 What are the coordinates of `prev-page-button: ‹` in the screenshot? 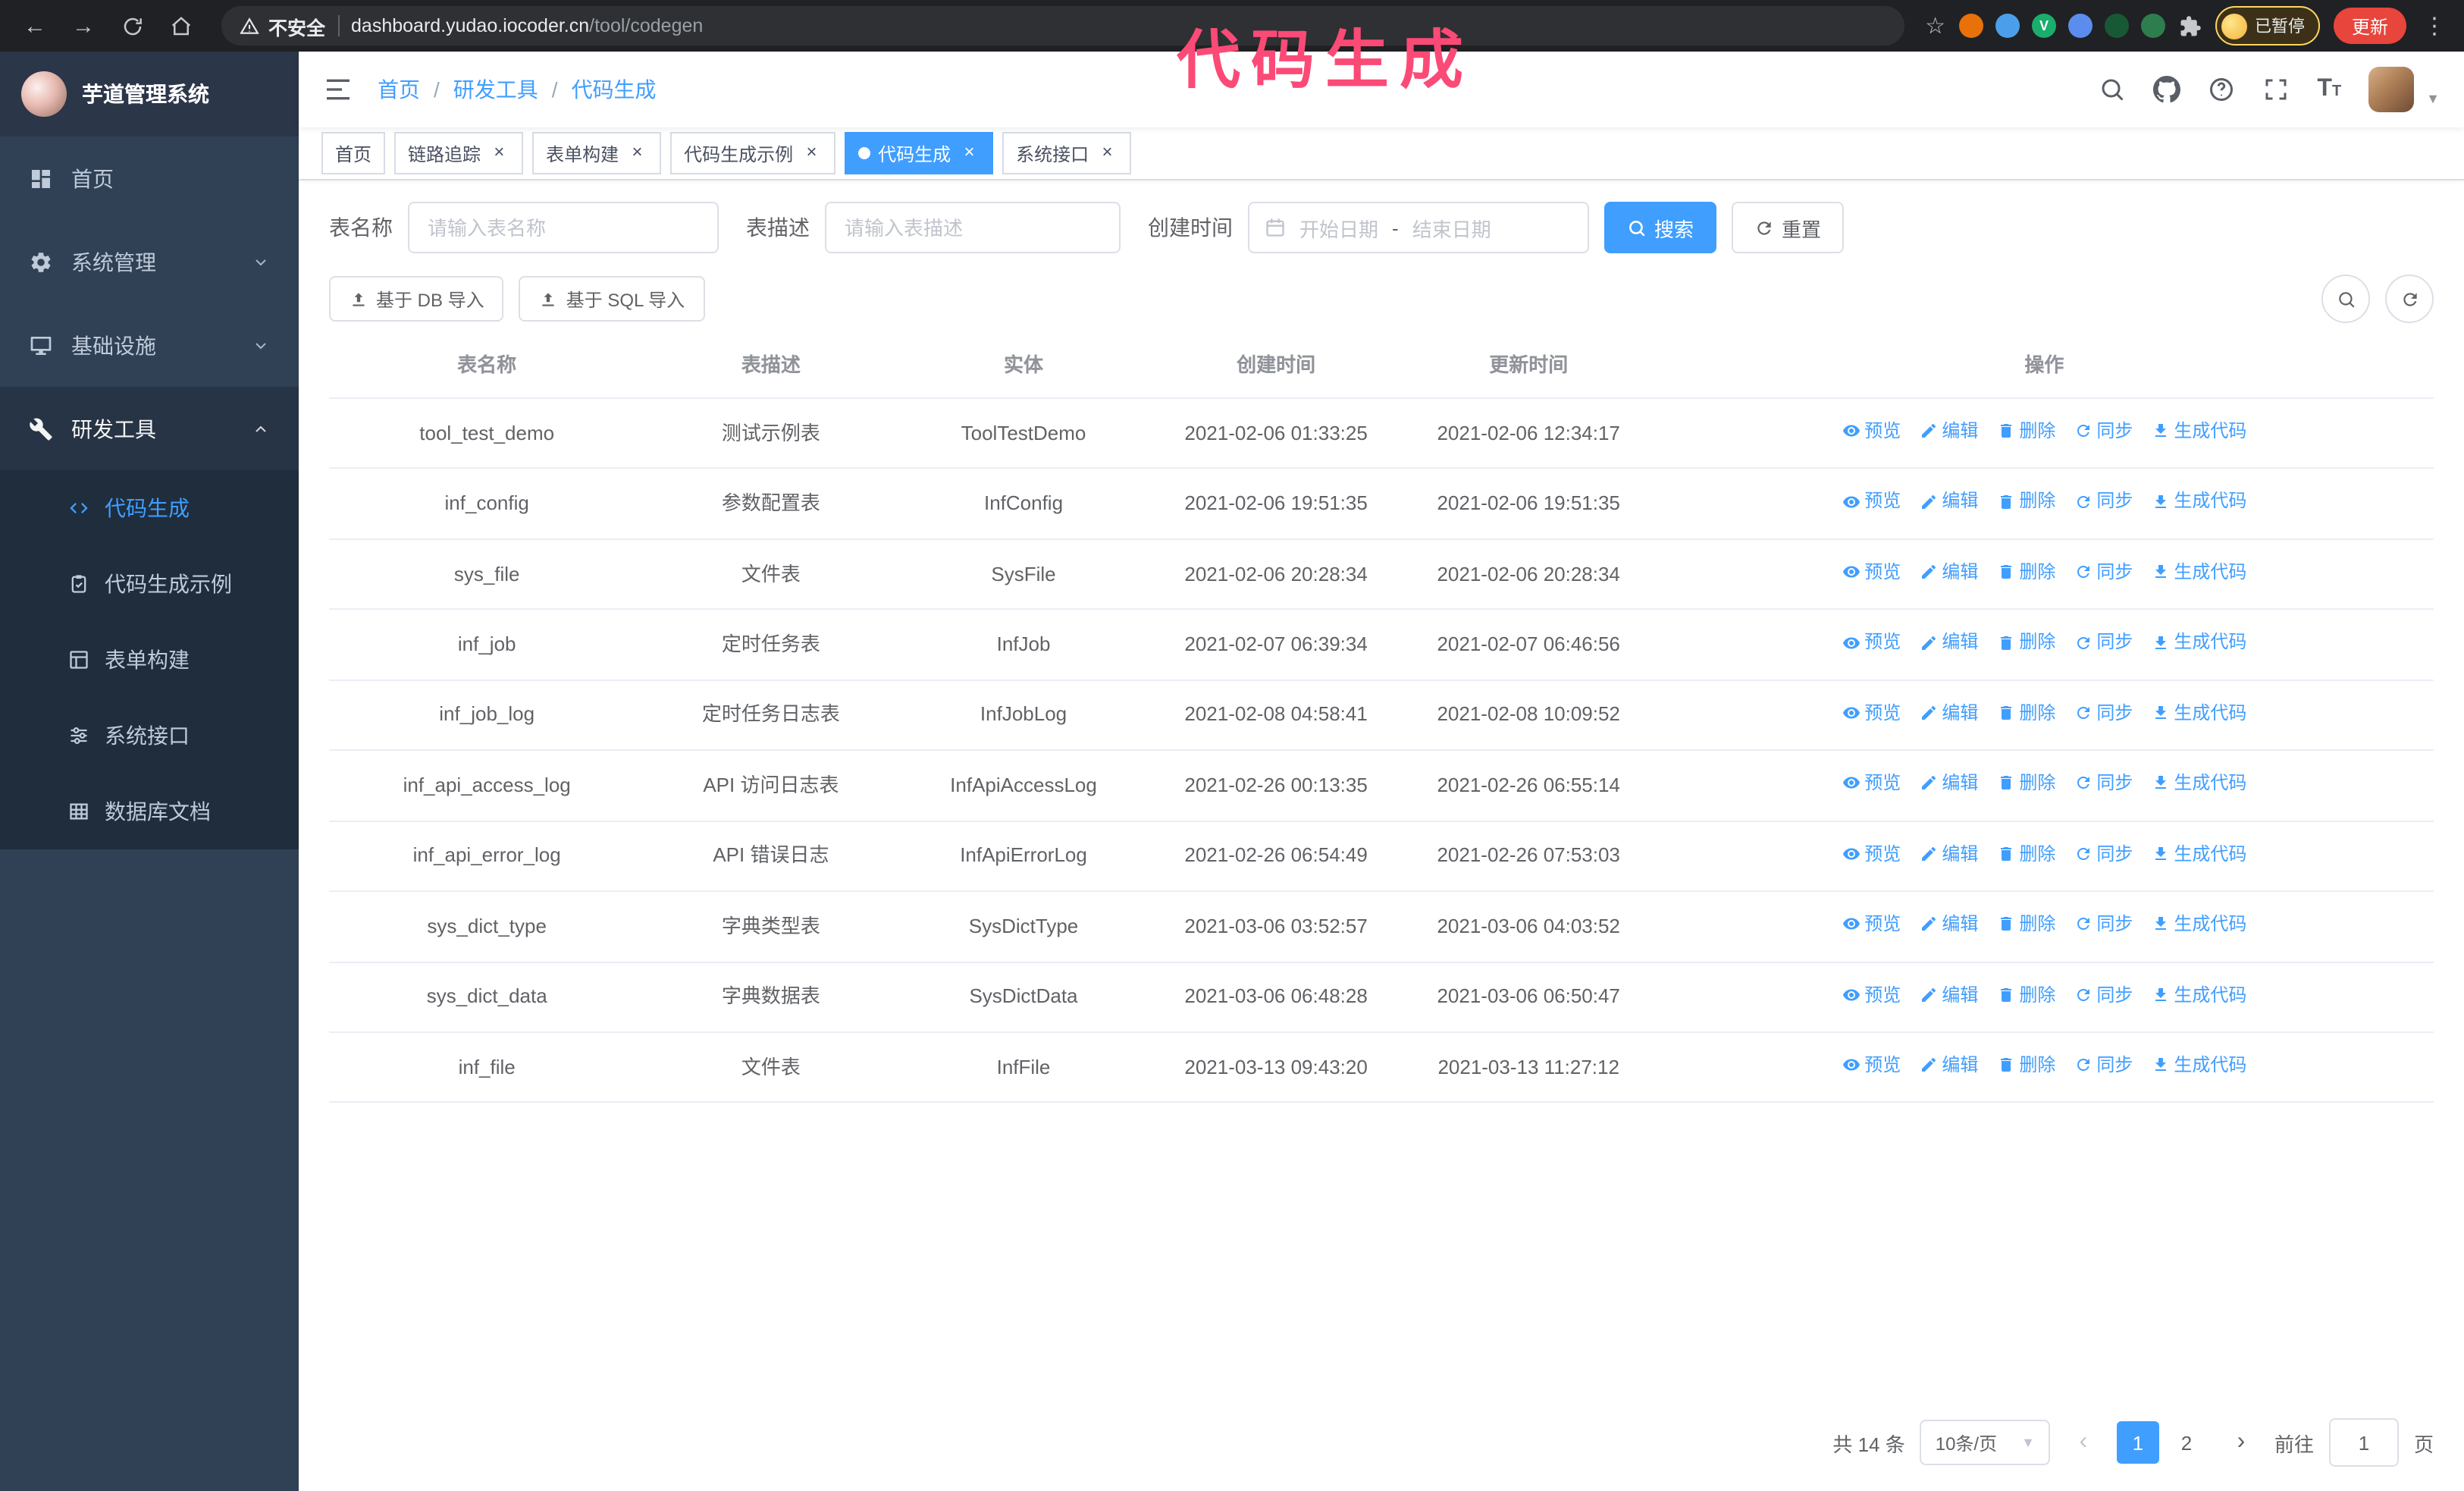 It's located at (2083, 1442).